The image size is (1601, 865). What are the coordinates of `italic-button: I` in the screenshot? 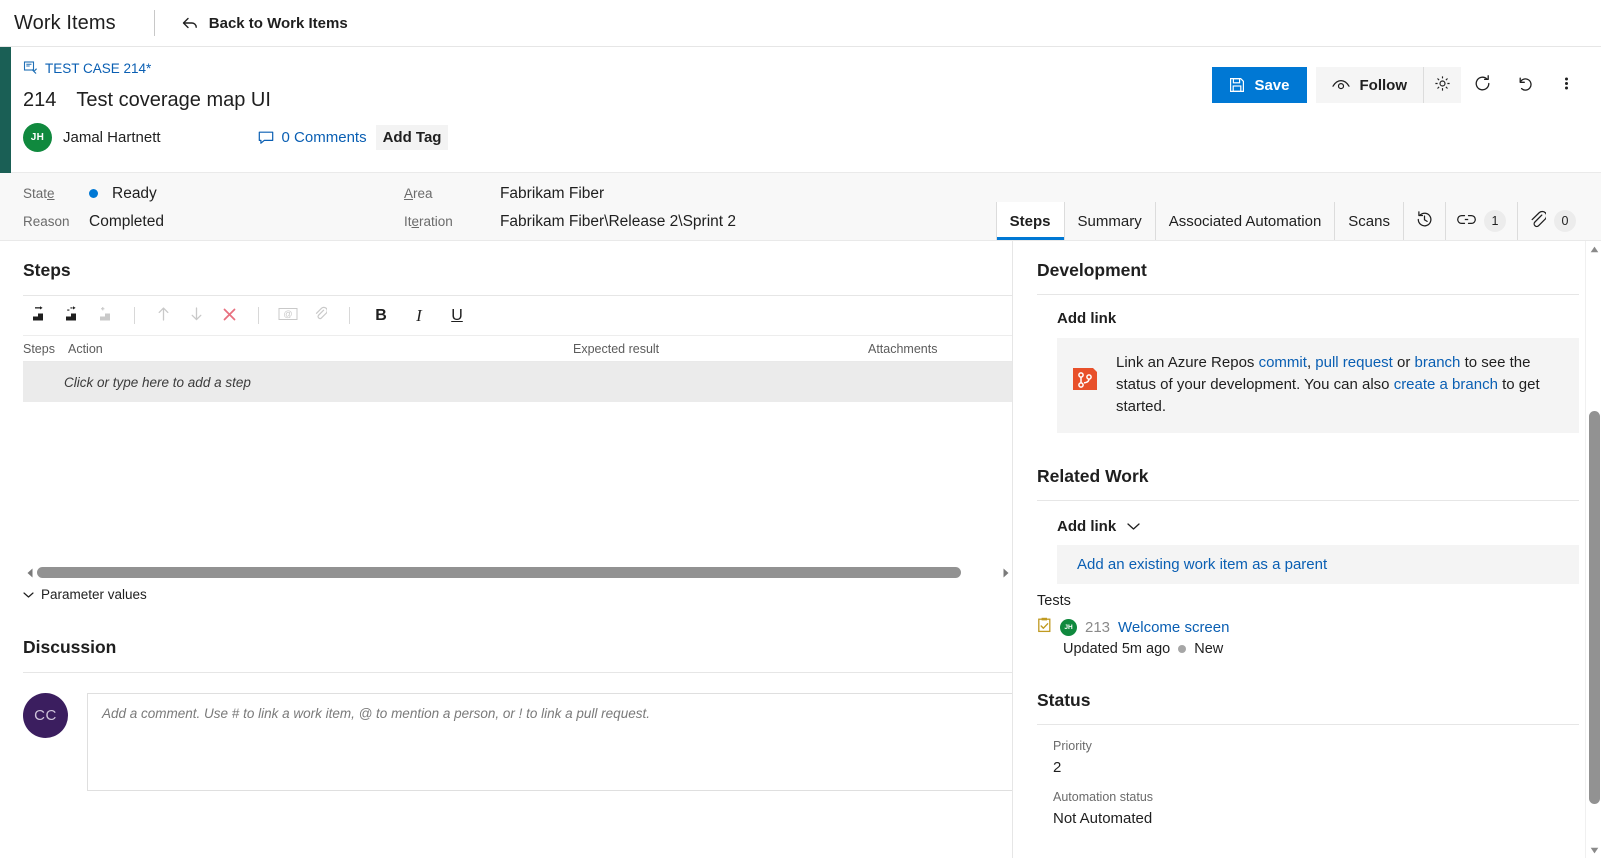 It's located at (419, 316).